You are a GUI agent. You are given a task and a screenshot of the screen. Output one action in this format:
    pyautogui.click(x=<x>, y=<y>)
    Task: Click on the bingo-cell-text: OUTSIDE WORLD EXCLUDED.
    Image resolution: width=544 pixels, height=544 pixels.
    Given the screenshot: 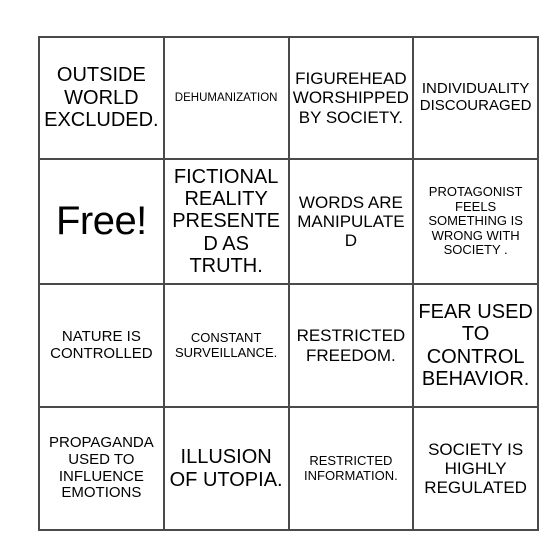 What is the action you would take?
    pyautogui.click(x=101, y=98)
    